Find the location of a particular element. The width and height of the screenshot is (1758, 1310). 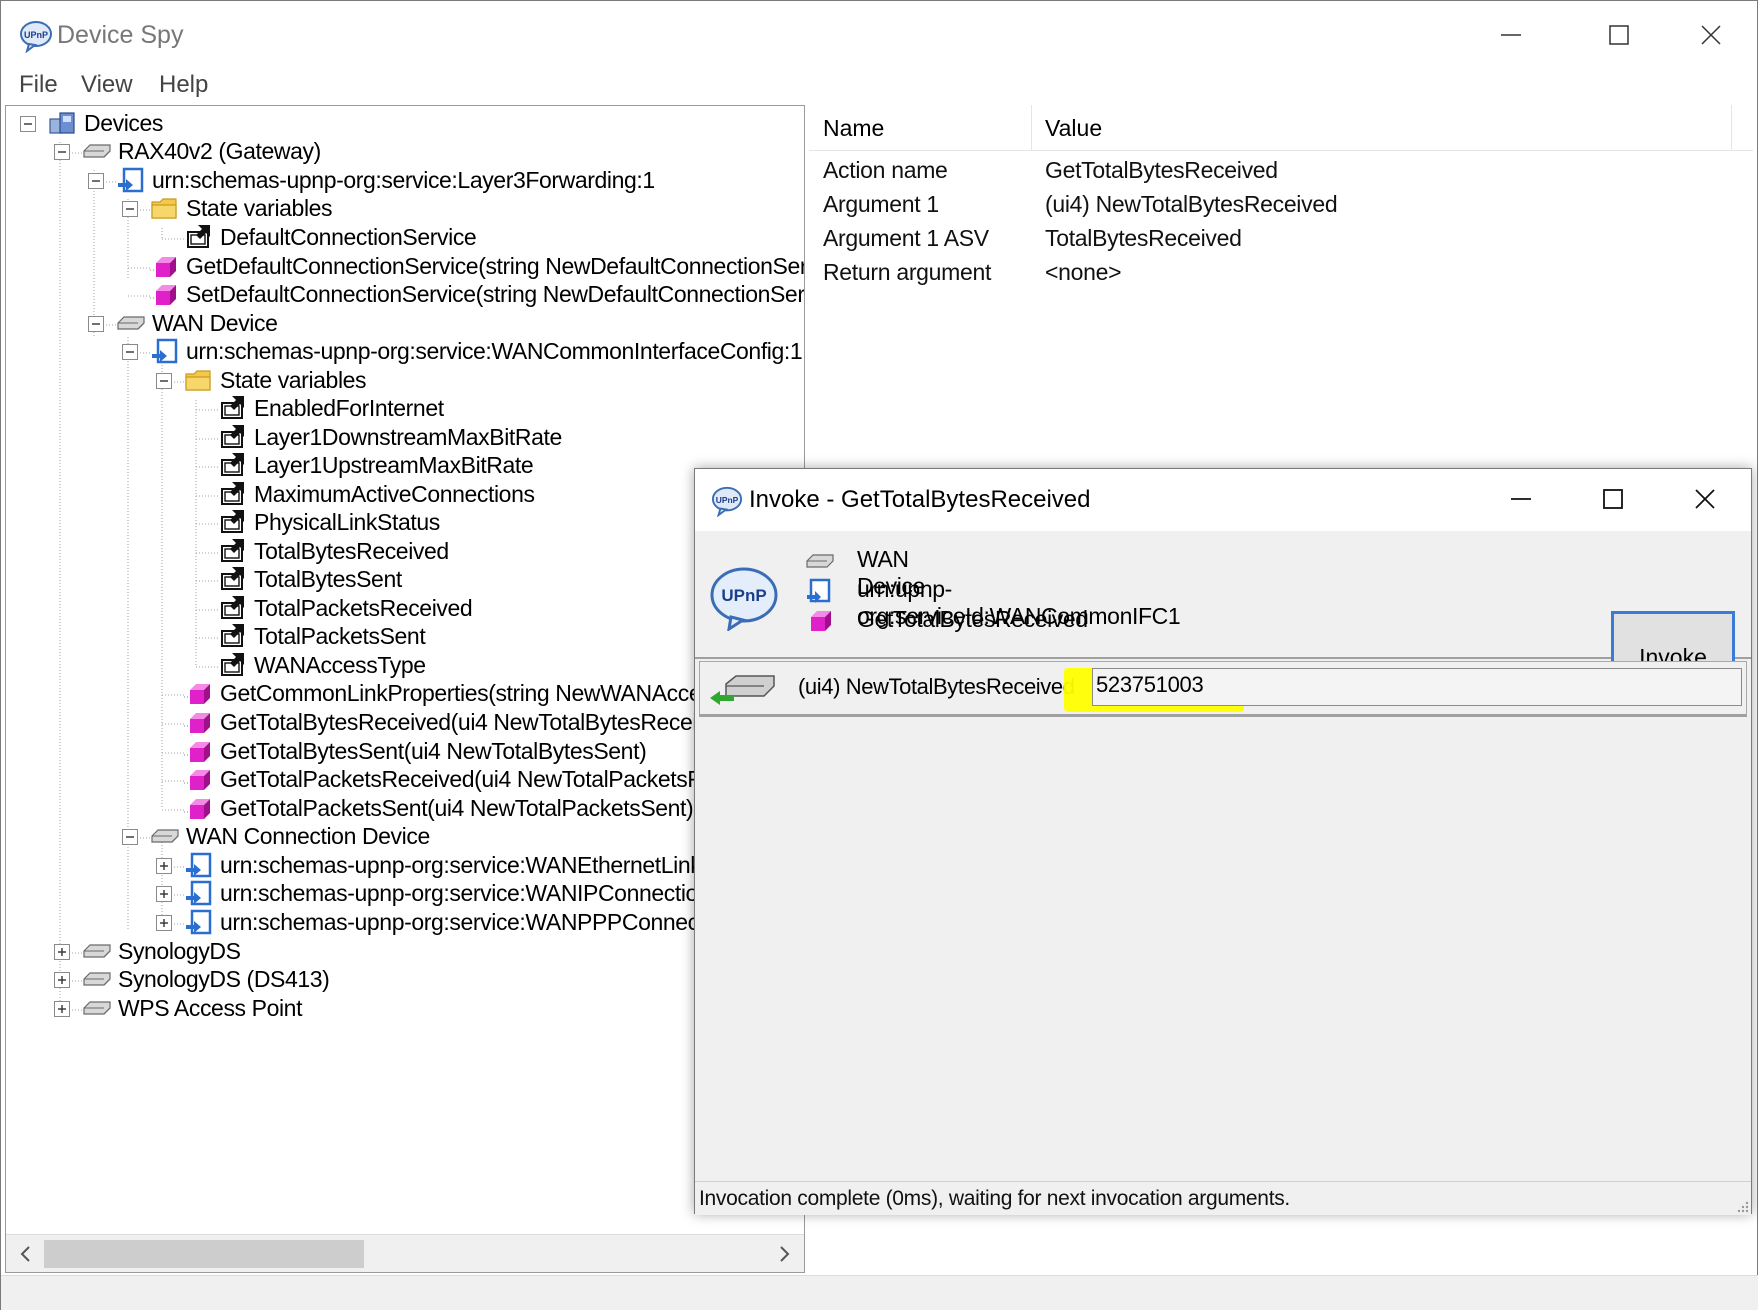

tree-node-label: SynologyDS (DS413) is located at coordinates (224, 979).